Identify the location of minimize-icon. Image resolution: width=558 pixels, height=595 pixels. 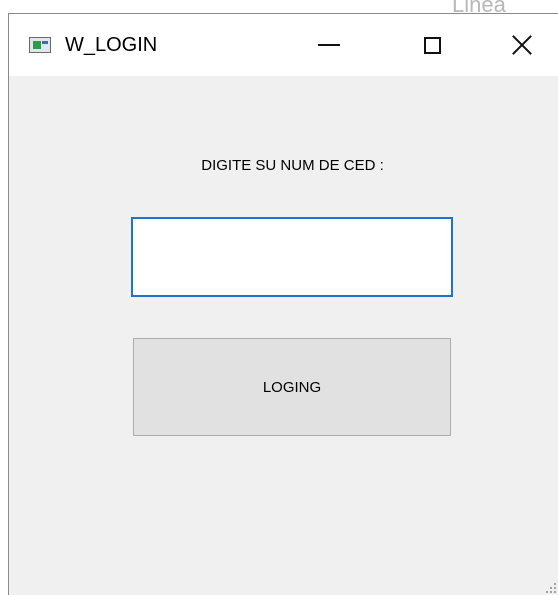
(329, 45).